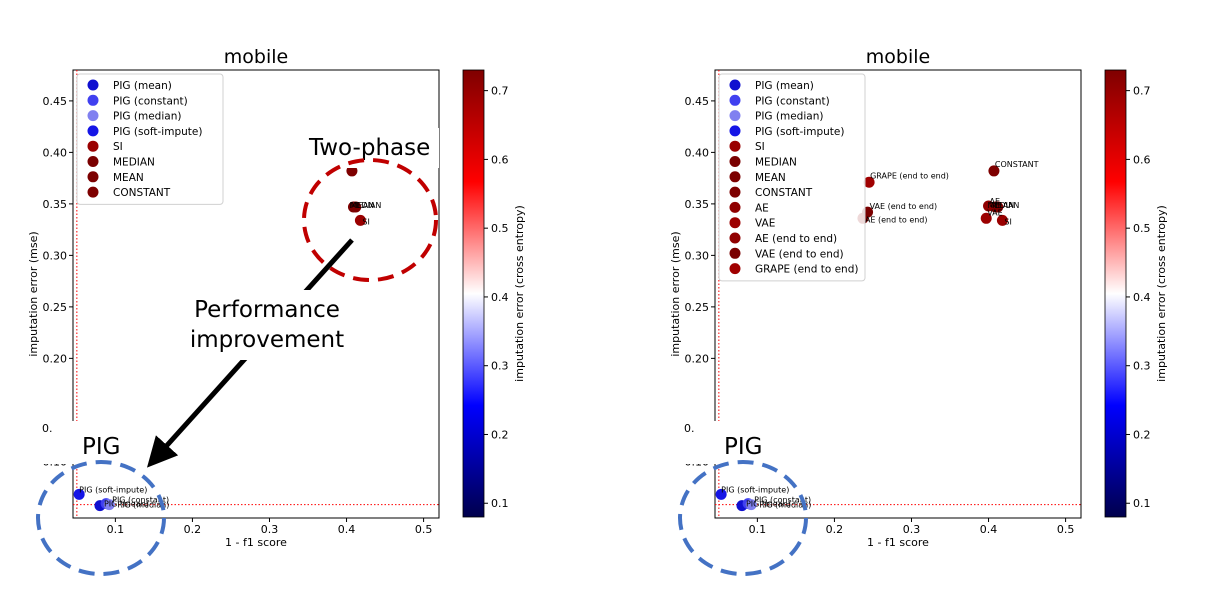 The width and height of the screenshot is (1232, 591). Describe the element at coordinates (370, 220) in the screenshot. I see `two-phase-highlight-circle` at that location.